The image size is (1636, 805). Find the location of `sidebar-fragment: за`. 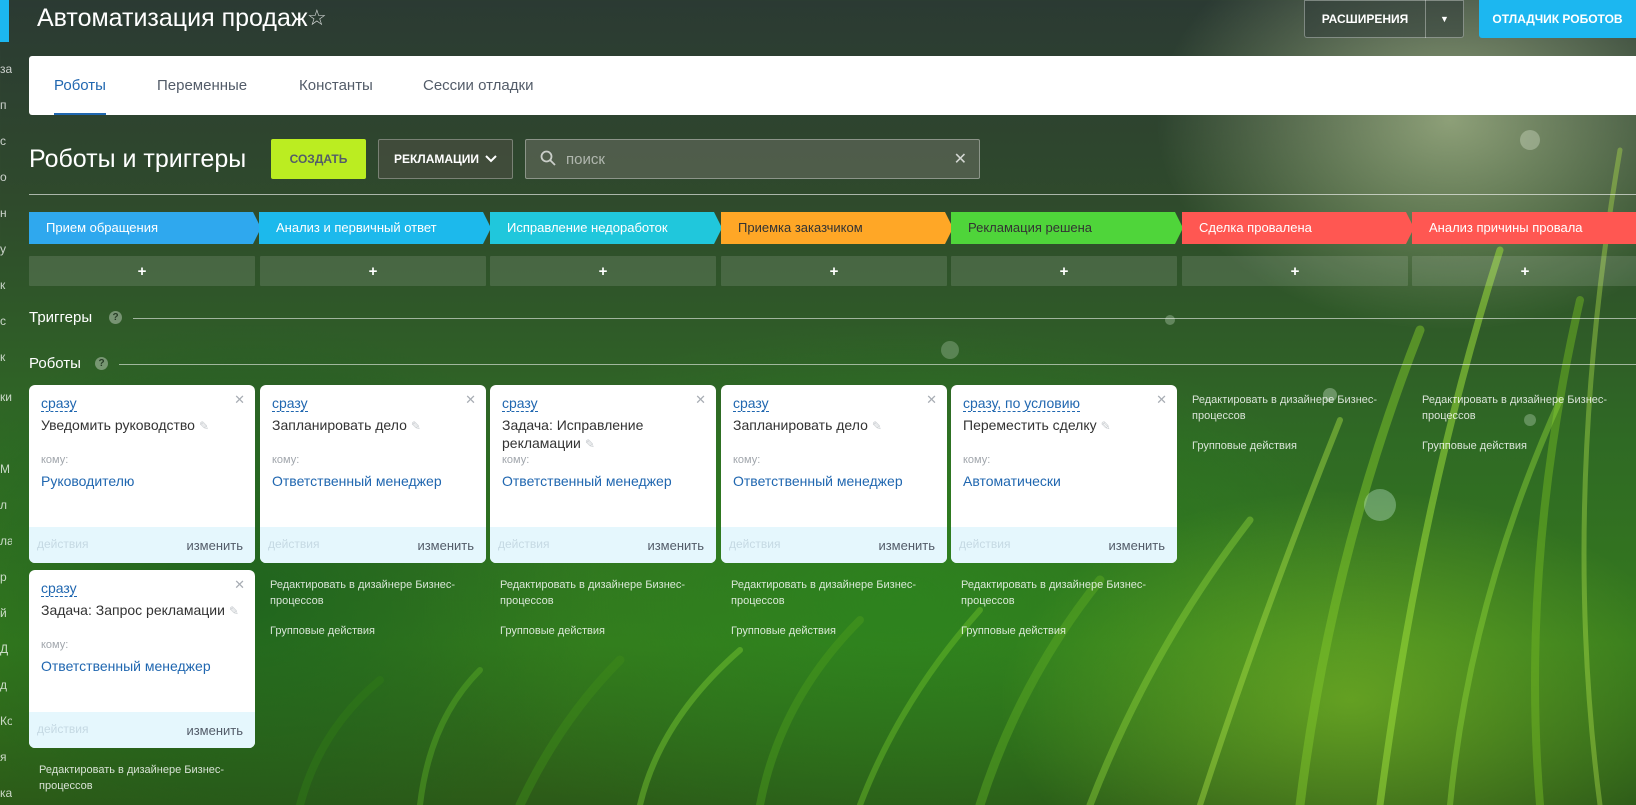

sidebar-fragment: за is located at coordinates (6, 69).